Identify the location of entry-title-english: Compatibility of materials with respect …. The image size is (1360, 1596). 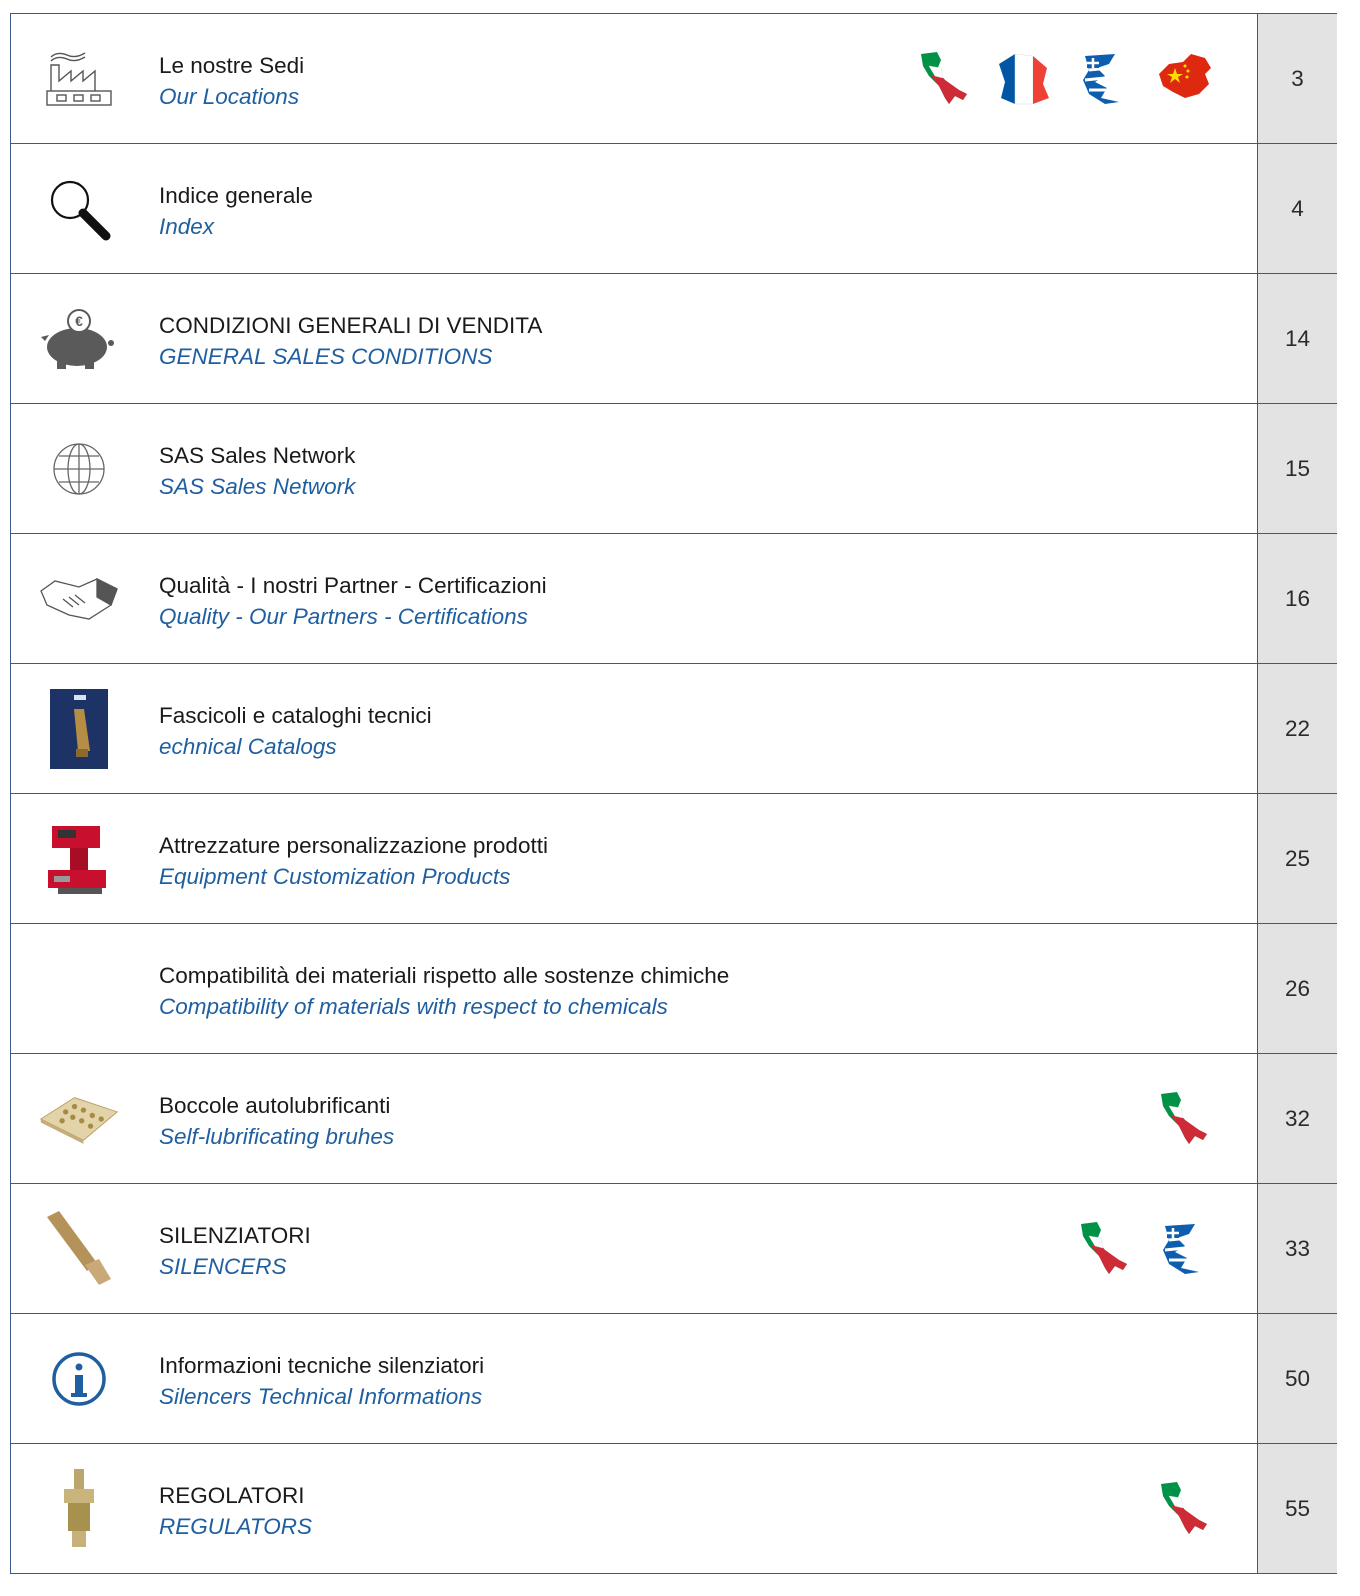
(413, 1006).